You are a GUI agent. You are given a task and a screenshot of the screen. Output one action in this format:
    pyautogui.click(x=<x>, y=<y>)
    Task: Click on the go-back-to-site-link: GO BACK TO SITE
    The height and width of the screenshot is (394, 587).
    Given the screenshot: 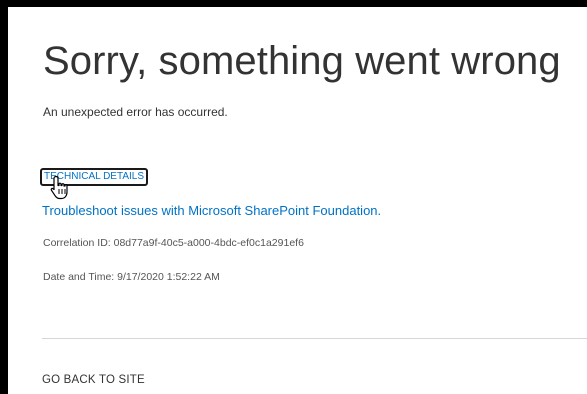 What is the action you would take?
    pyautogui.click(x=93, y=380)
    